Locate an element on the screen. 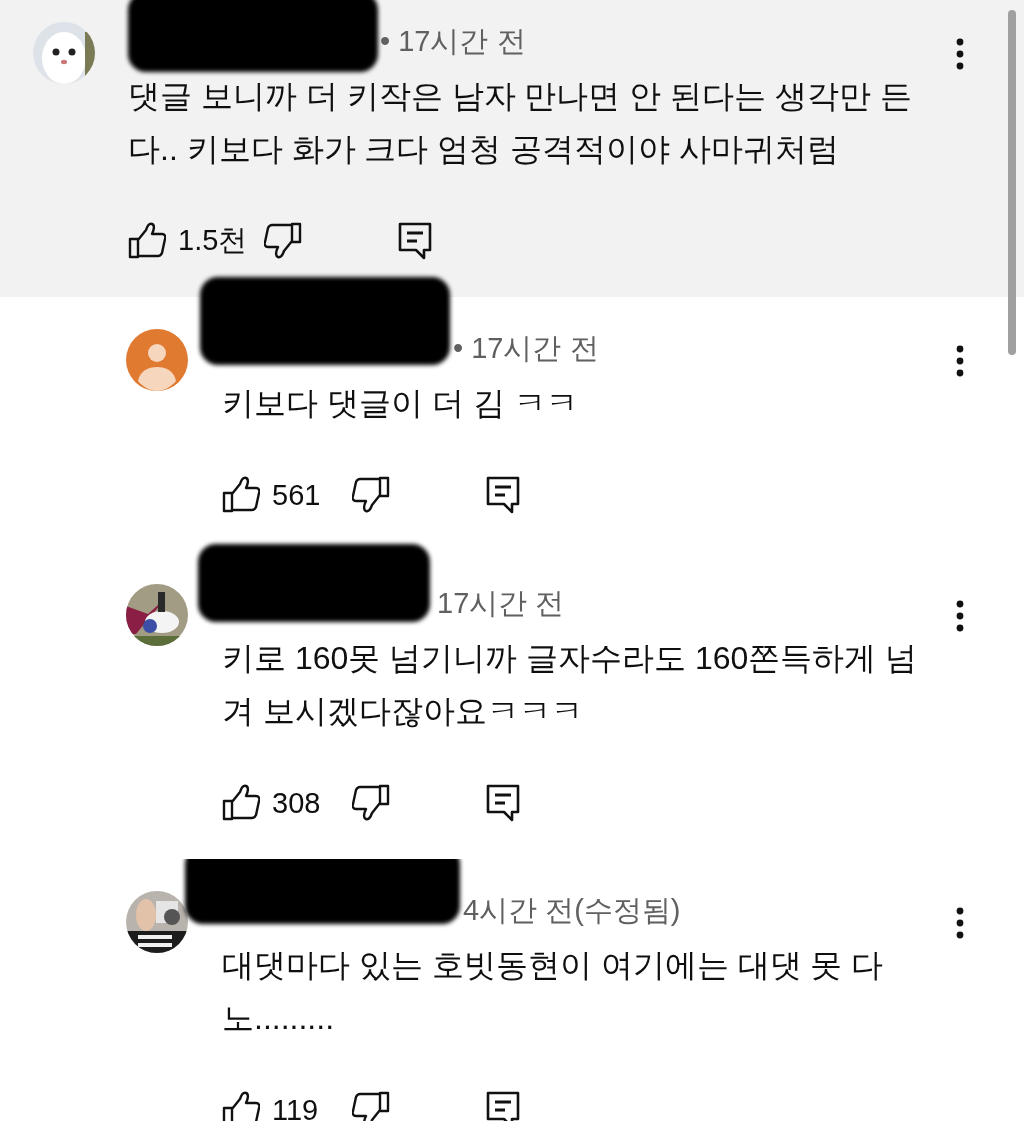 The width and height of the screenshot is (1024, 1121). comment-time: 17시간 전 is located at coordinates (501, 603).